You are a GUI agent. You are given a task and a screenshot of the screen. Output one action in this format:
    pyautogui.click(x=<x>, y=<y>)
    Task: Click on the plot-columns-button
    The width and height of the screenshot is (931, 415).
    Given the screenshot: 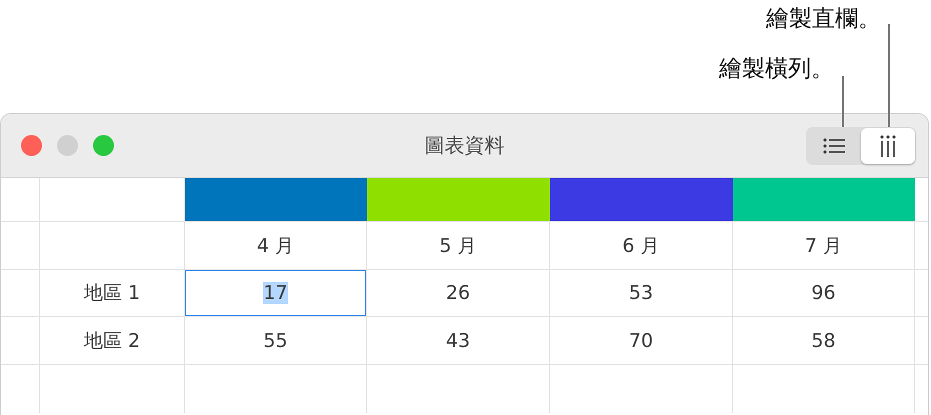 What is the action you would take?
    pyautogui.click(x=888, y=146)
    